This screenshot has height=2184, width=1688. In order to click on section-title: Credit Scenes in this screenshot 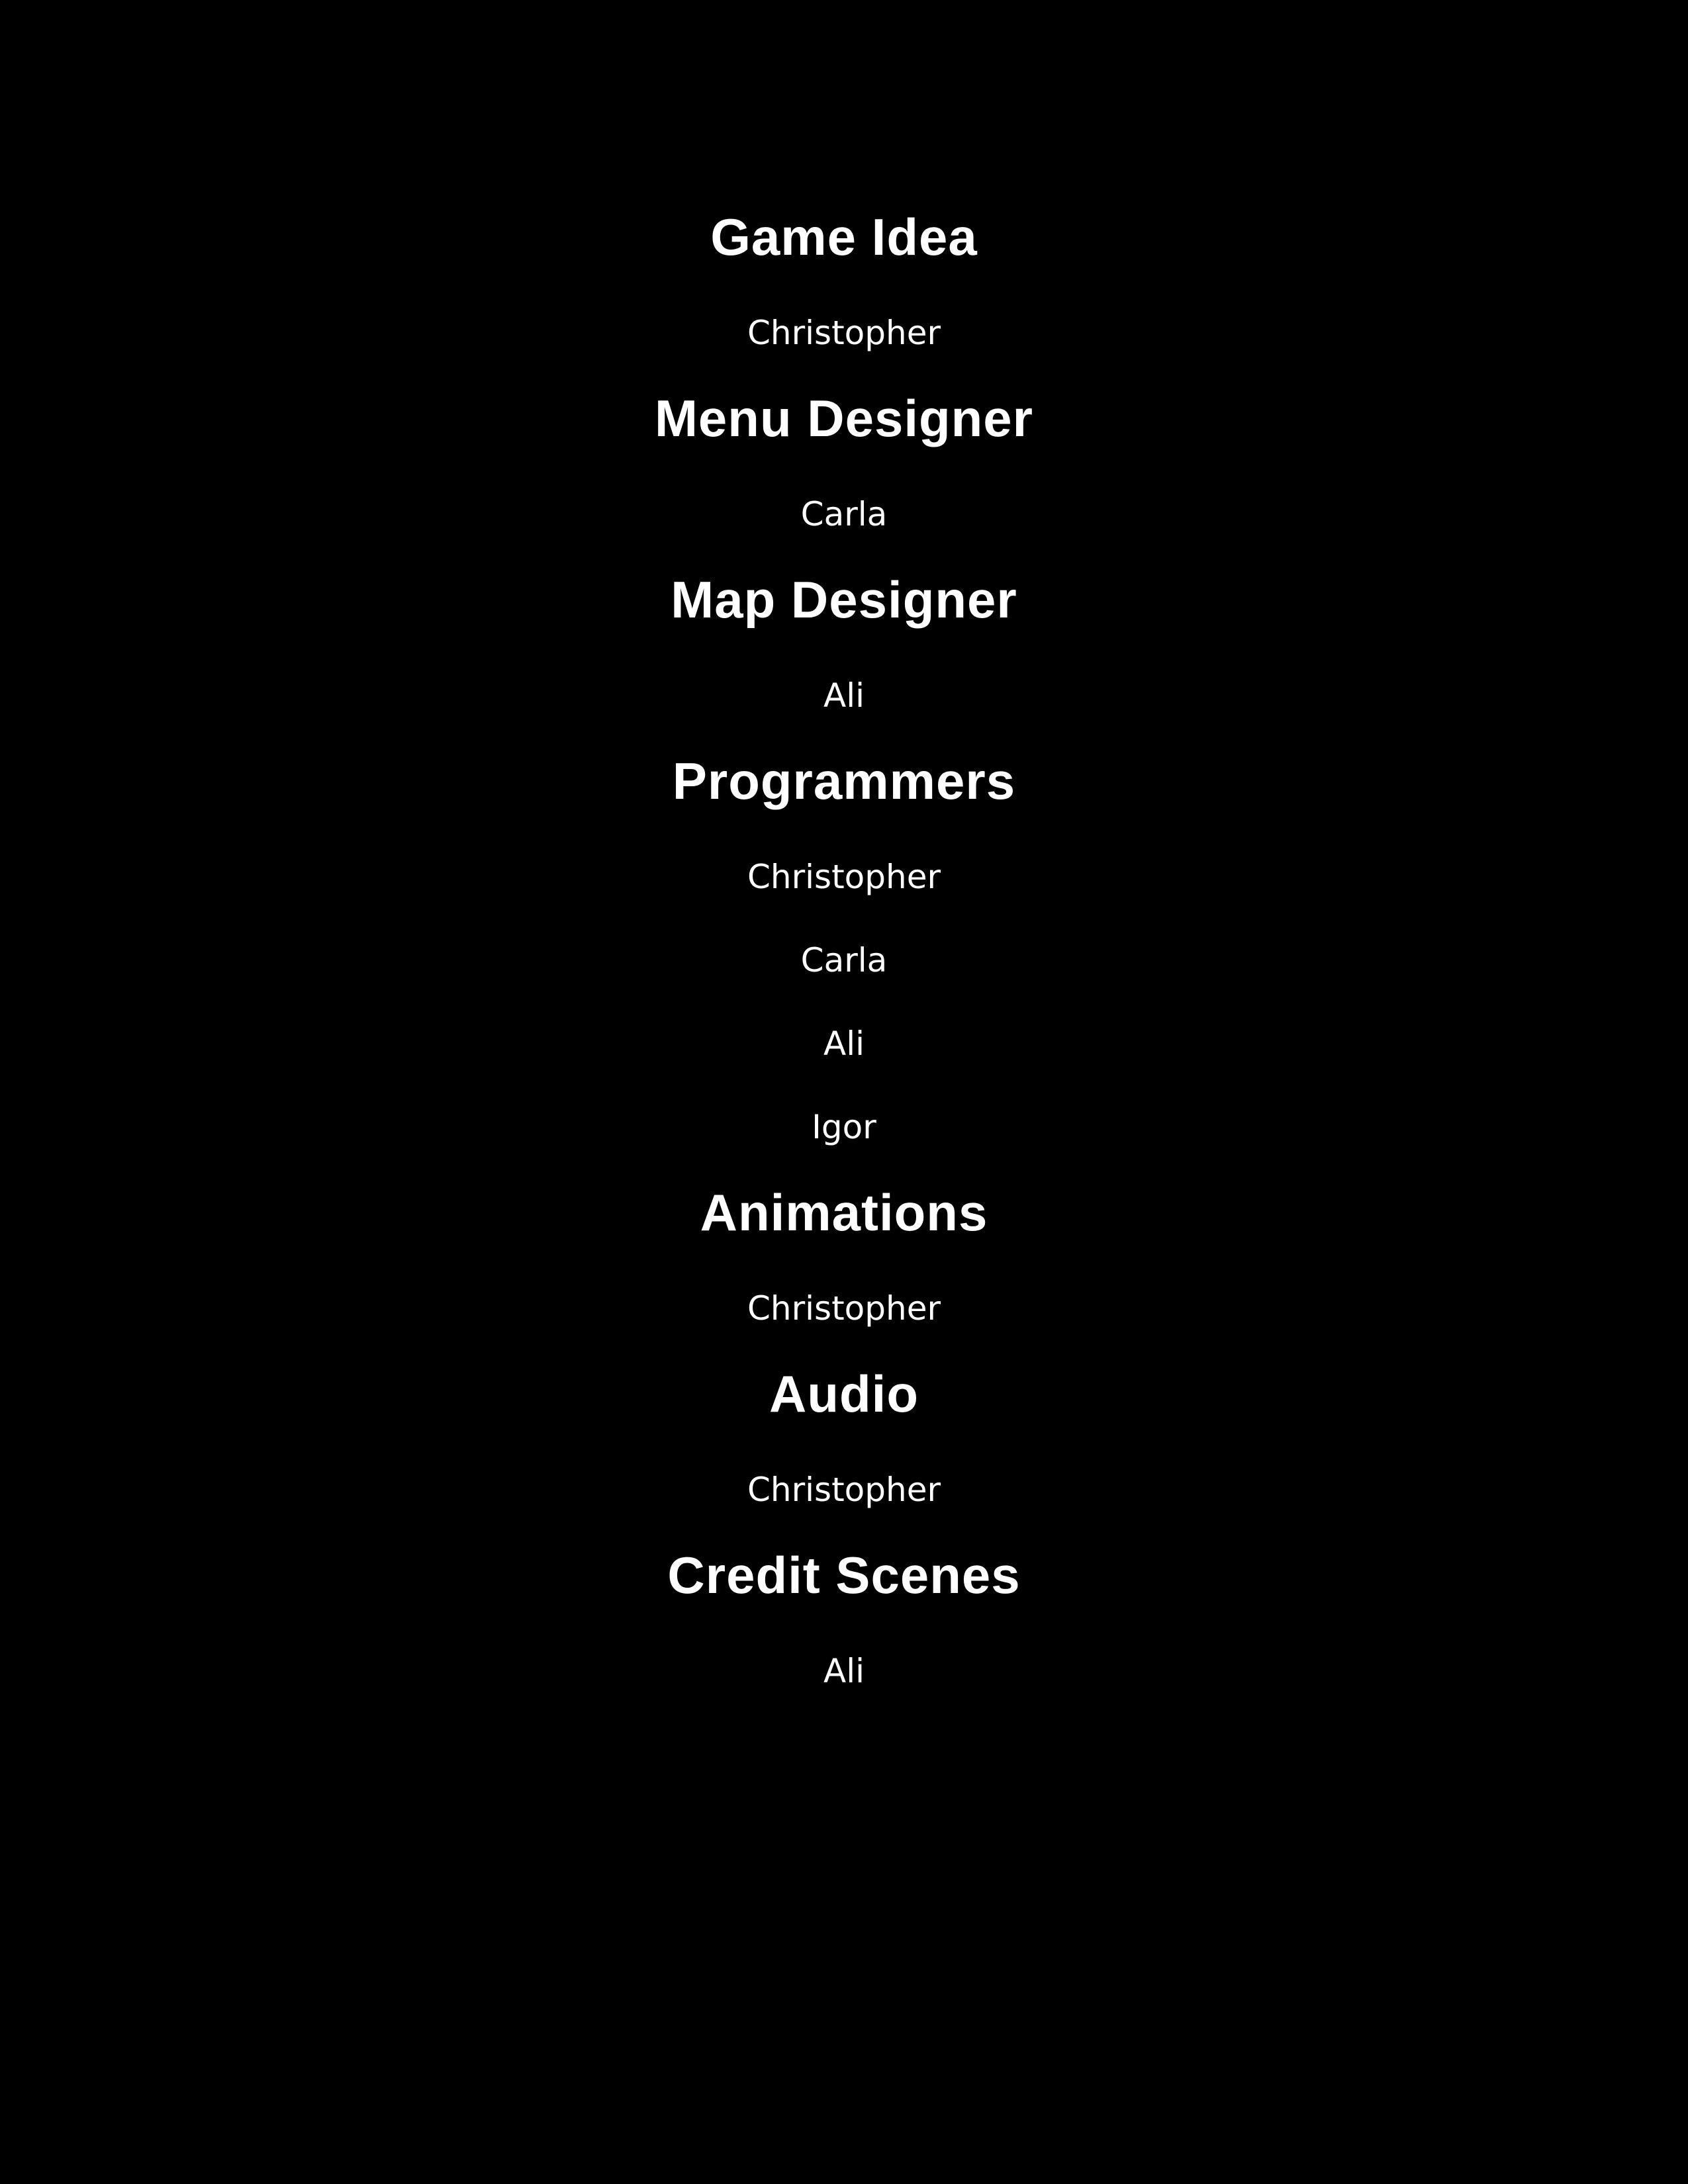, I will do `click(844, 1575)`.